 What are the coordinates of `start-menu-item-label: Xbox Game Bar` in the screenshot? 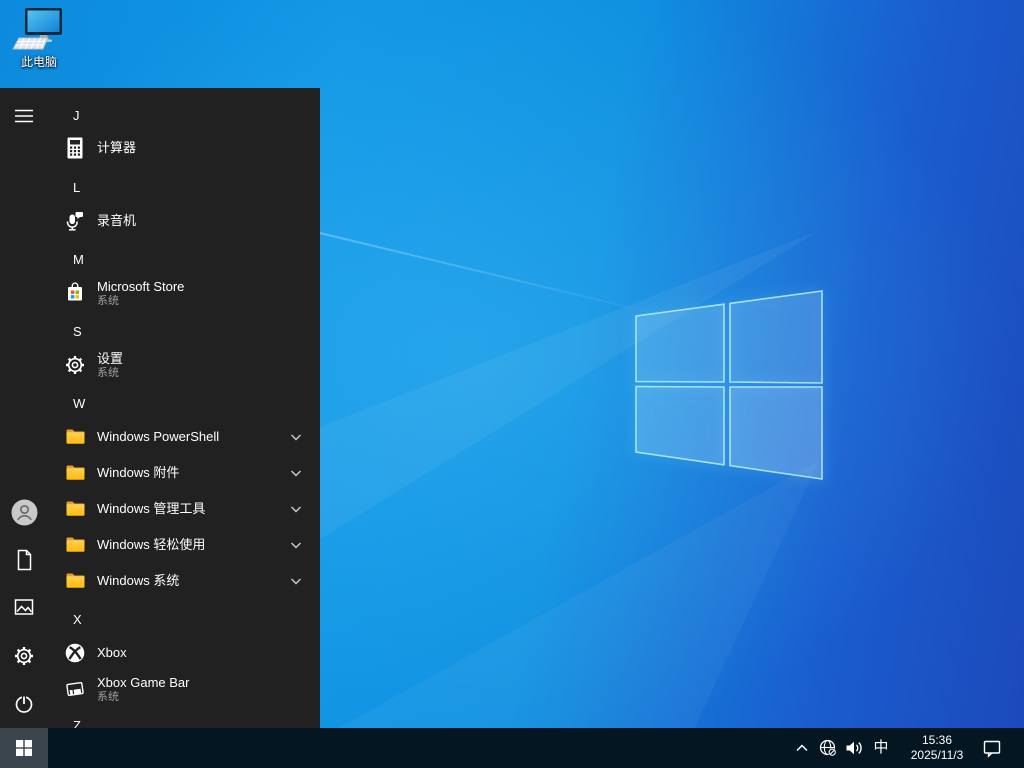 It's located at (143, 682).